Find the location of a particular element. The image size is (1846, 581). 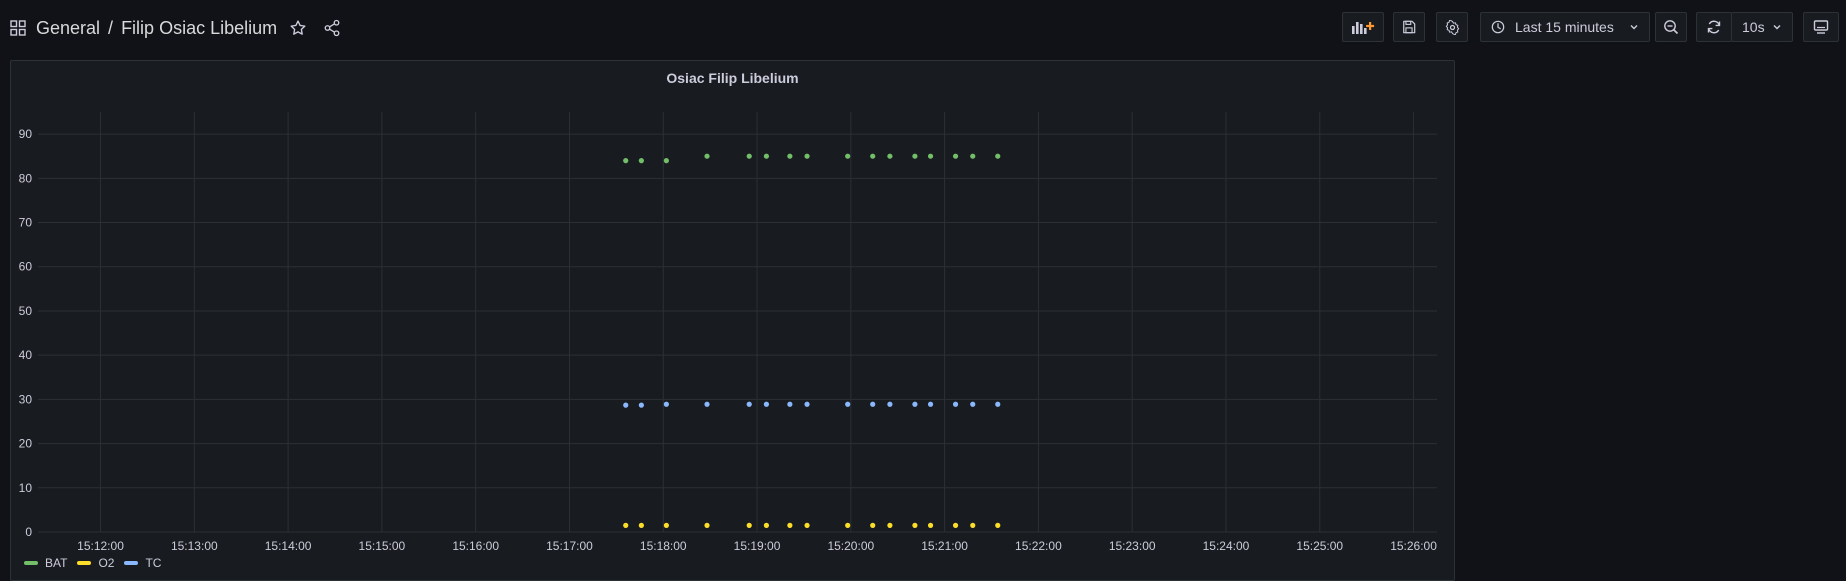

legend-item-bat: BAT is located at coordinates (45, 563).